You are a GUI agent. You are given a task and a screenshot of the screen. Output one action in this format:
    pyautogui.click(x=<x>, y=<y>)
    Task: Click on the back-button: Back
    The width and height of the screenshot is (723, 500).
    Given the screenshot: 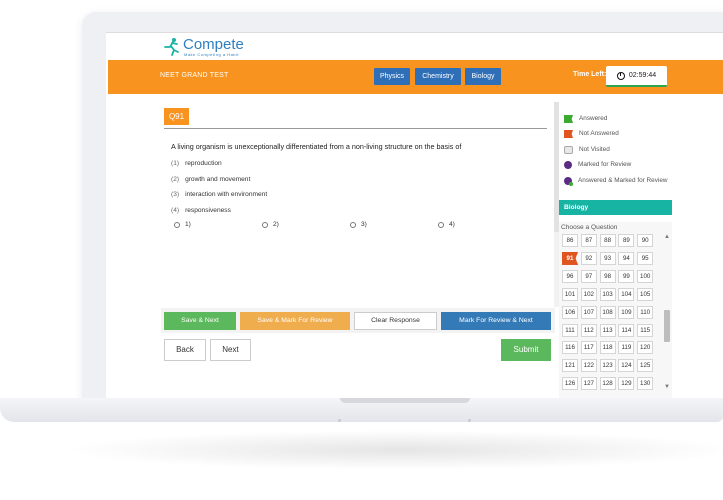 What is the action you would take?
    pyautogui.click(x=185, y=350)
    